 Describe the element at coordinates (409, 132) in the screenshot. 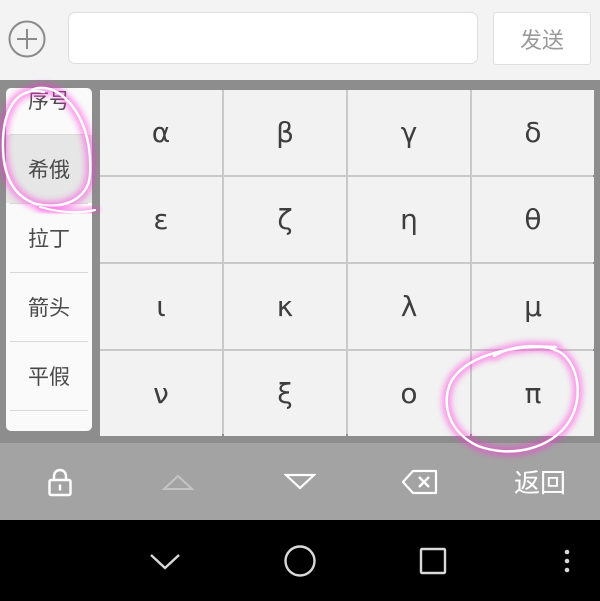

I see `symbol-key: γ` at that location.